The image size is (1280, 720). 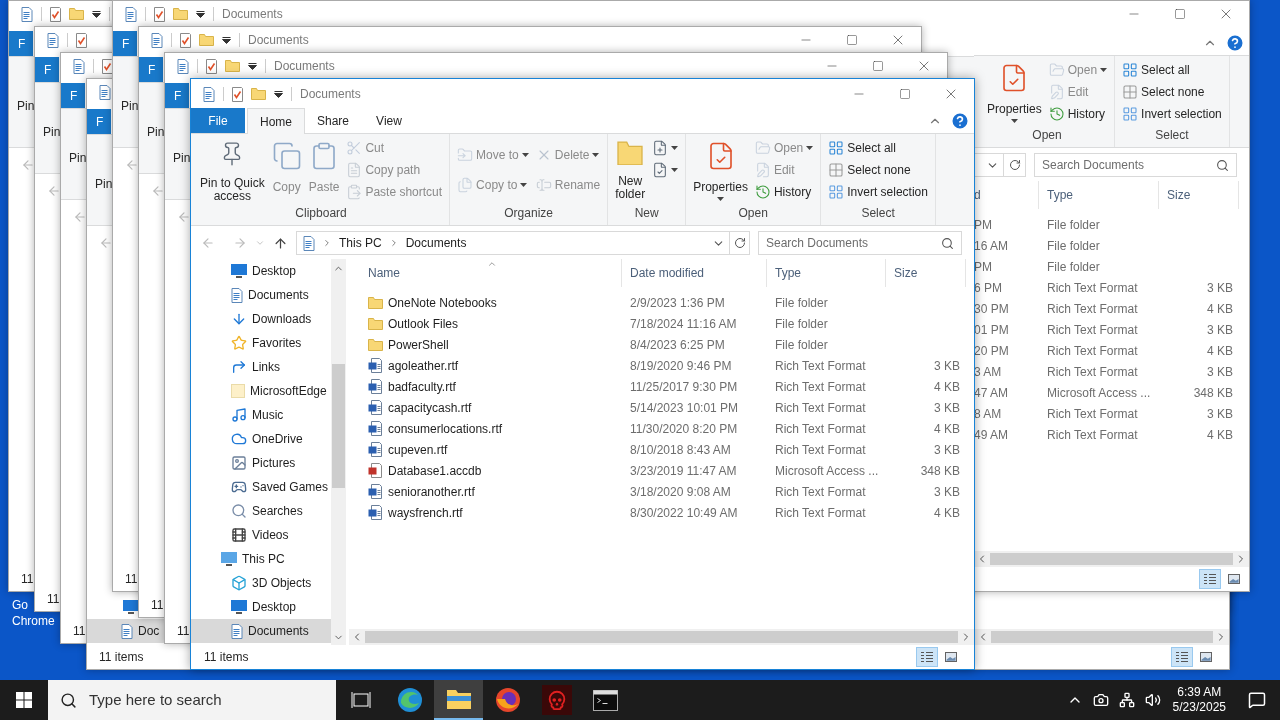 I want to click on taskbar-button, so click(x=458, y=700).